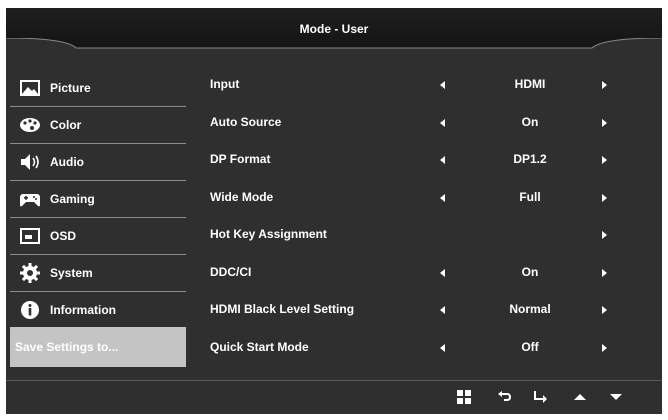 This screenshot has height=420, width=668. What do you see at coordinates (420, 198) in the screenshot?
I see `setting-row-wide-mode: Wide Mode Full` at bounding box center [420, 198].